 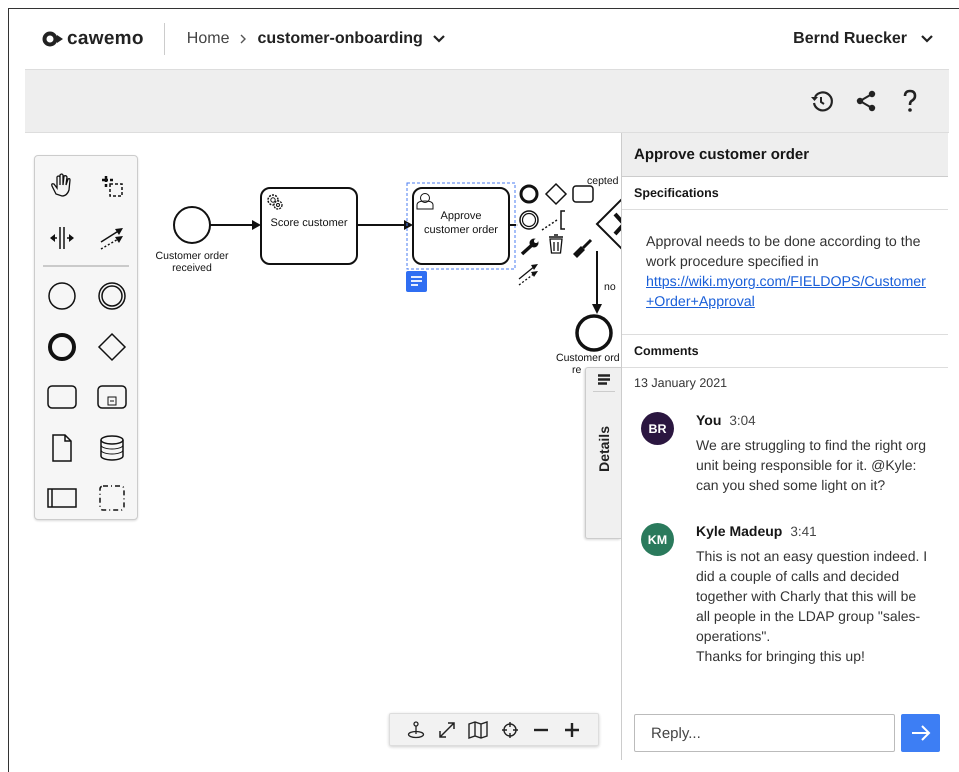 What do you see at coordinates (556, 244) in the screenshot?
I see `trash-icon` at bounding box center [556, 244].